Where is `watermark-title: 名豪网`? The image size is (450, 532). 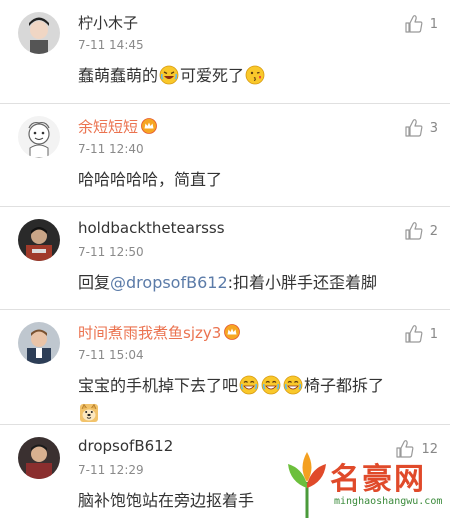 watermark-title: 名豪网 is located at coordinates (378, 479).